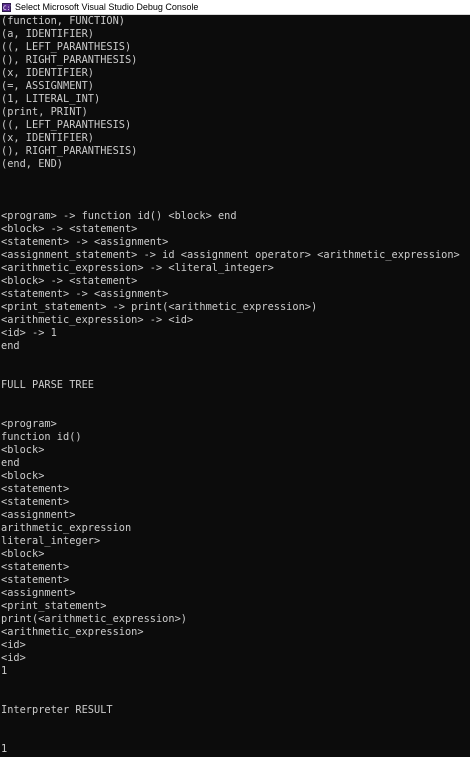 The image size is (470, 757). Describe the element at coordinates (54, 606) in the screenshot. I see `console-line: <print_statement>` at that location.